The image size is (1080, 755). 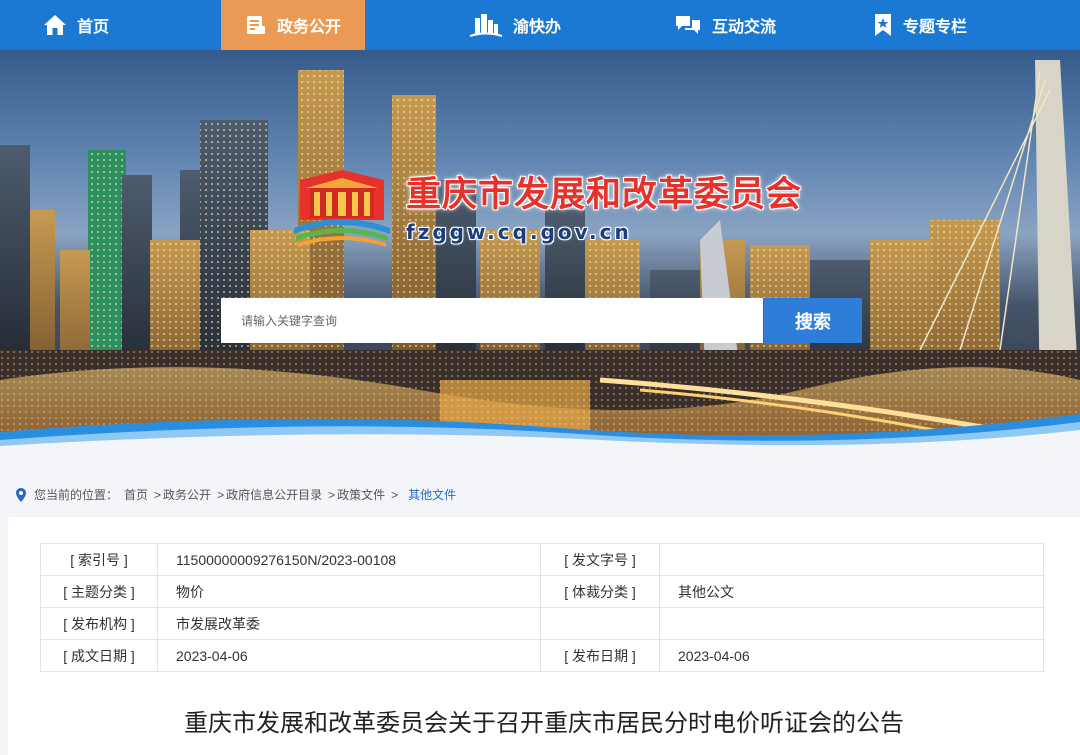 What do you see at coordinates (255, 25) in the screenshot?
I see `document-icon` at bounding box center [255, 25].